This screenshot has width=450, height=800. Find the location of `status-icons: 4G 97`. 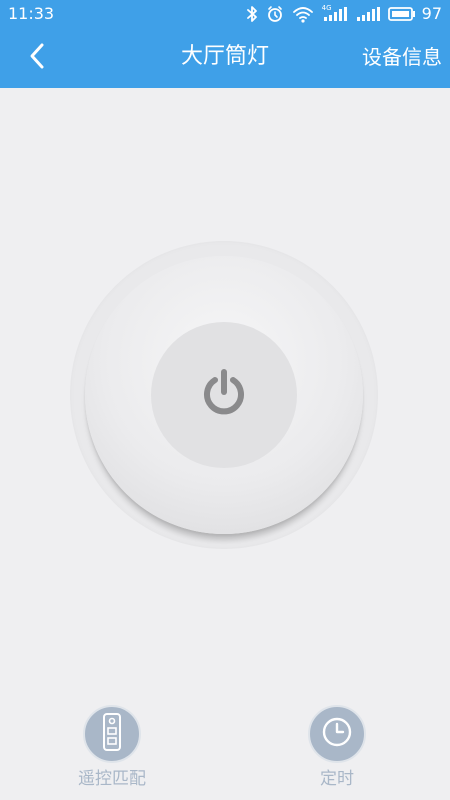

status-icons: 4G 97 is located at coordinates (344, 14).